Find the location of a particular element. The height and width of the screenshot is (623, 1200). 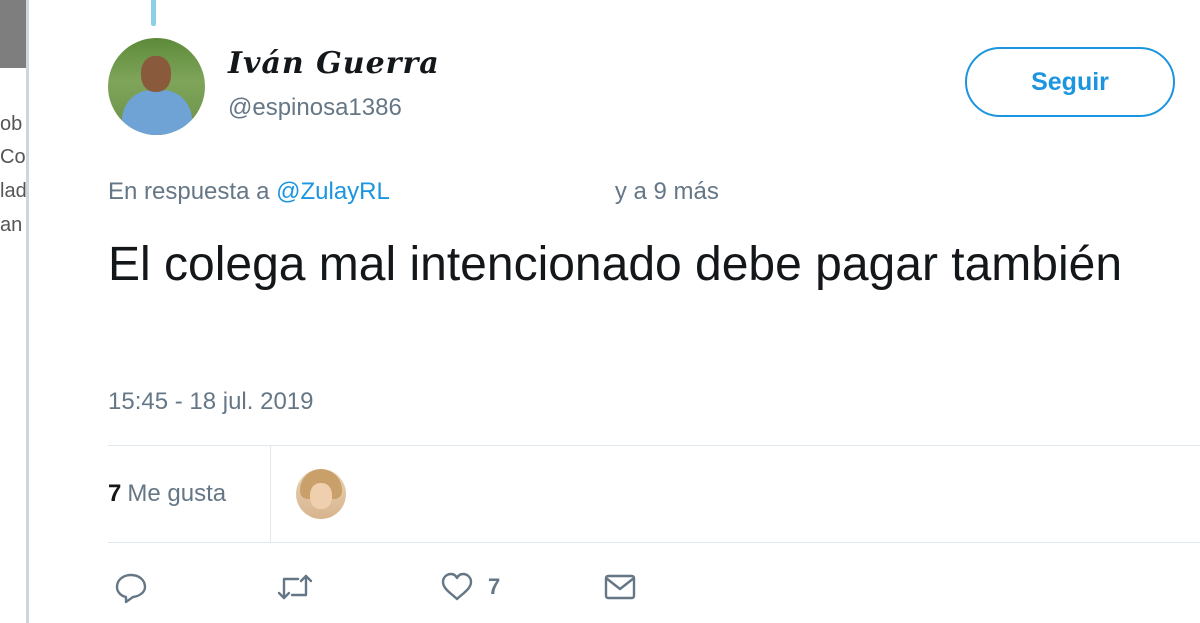

modal-edge is located at coordinates (27, 311).